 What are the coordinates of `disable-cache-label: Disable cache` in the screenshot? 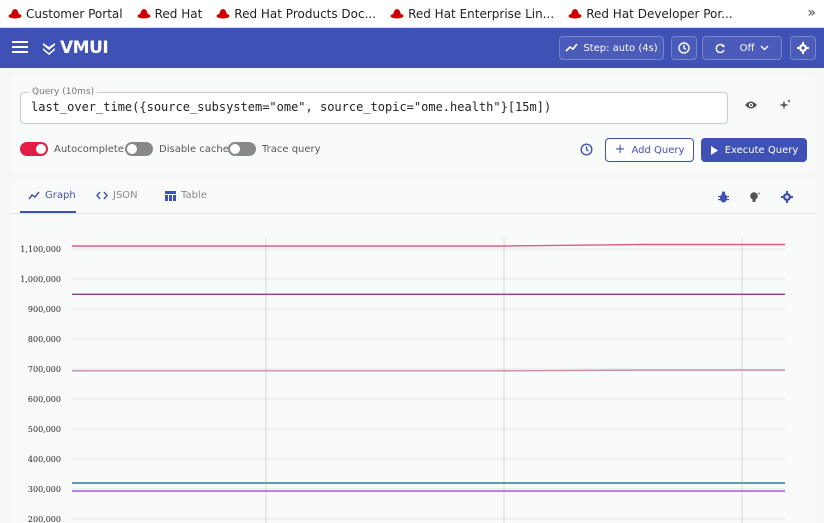 It's located at (194, 149).